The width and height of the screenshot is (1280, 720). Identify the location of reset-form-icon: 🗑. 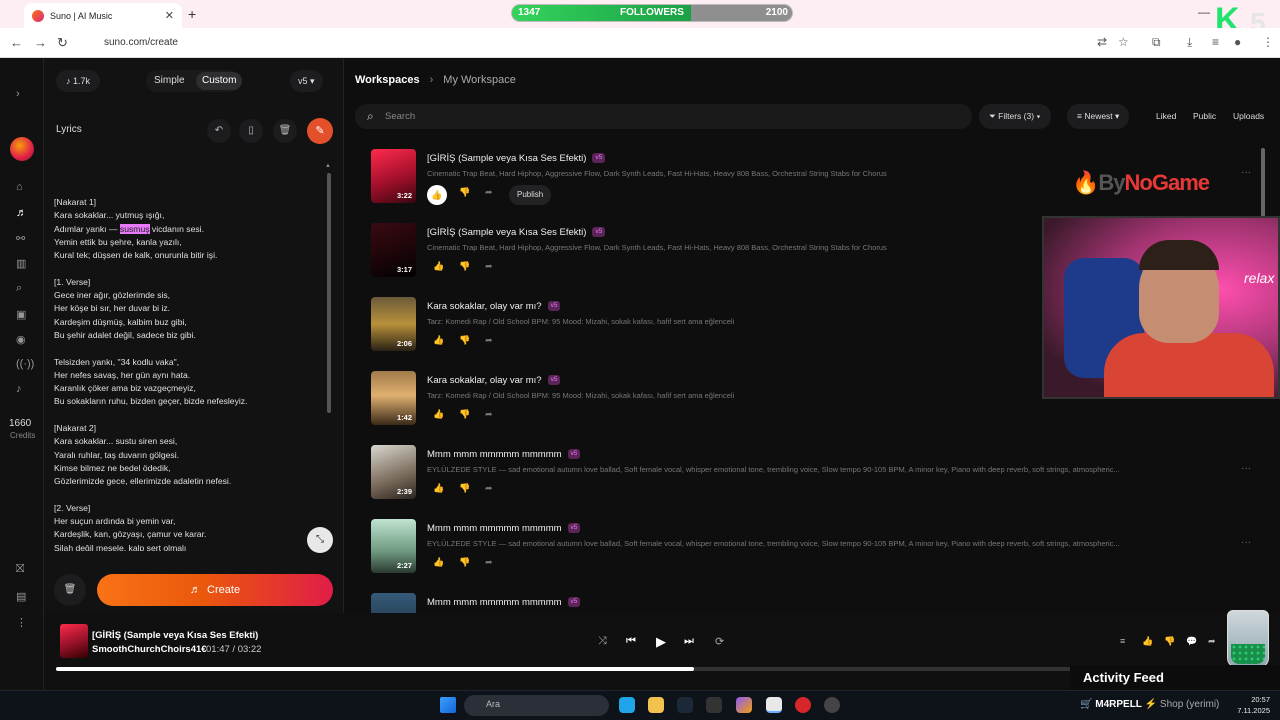
(70, 590).